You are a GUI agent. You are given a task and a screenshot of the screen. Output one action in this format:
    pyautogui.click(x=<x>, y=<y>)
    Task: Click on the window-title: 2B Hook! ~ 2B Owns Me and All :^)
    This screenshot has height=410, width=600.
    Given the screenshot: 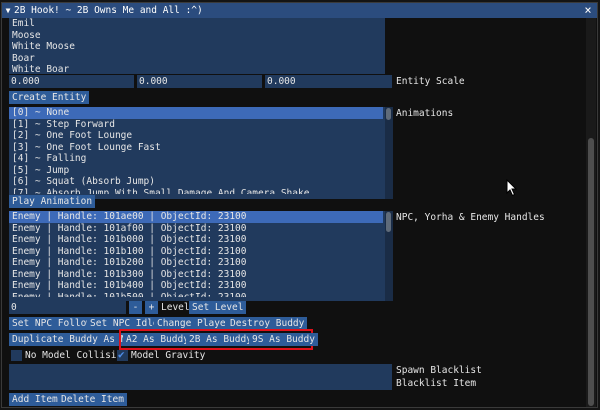 What is the action you would take?
    pyautogui.click(x=108, y=10)
    